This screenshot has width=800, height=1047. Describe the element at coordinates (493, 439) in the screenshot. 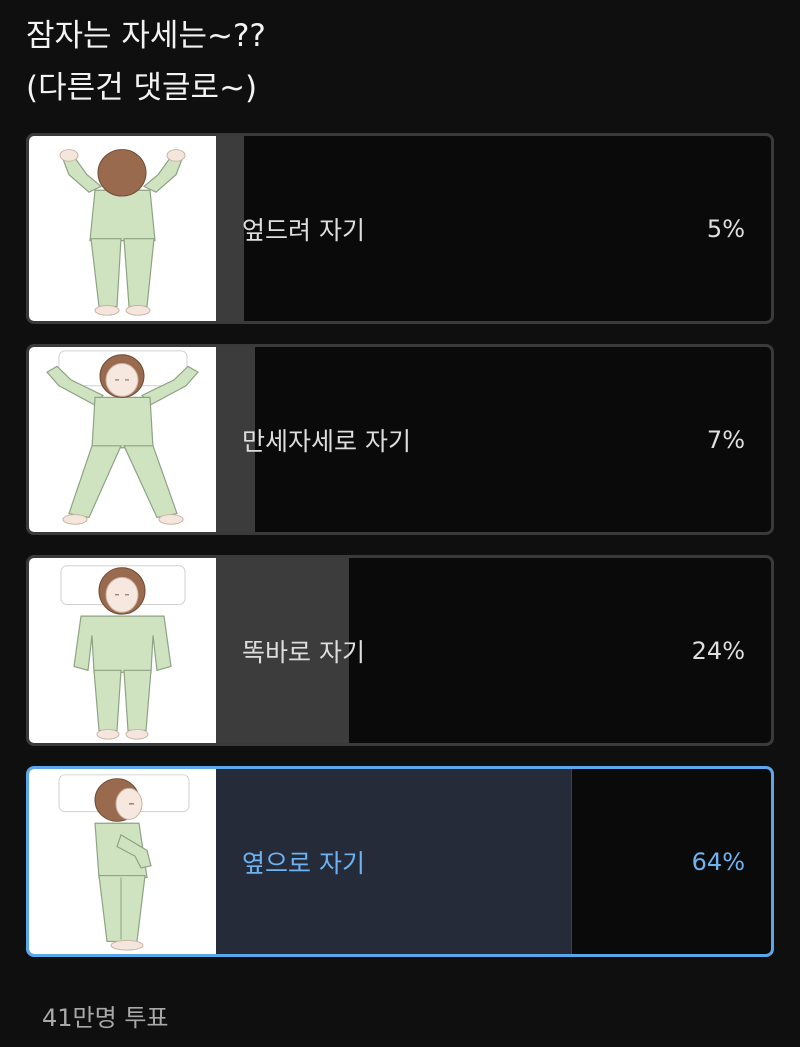

I see `poll-option-track: 만세자세로 자기 7%` at that location.